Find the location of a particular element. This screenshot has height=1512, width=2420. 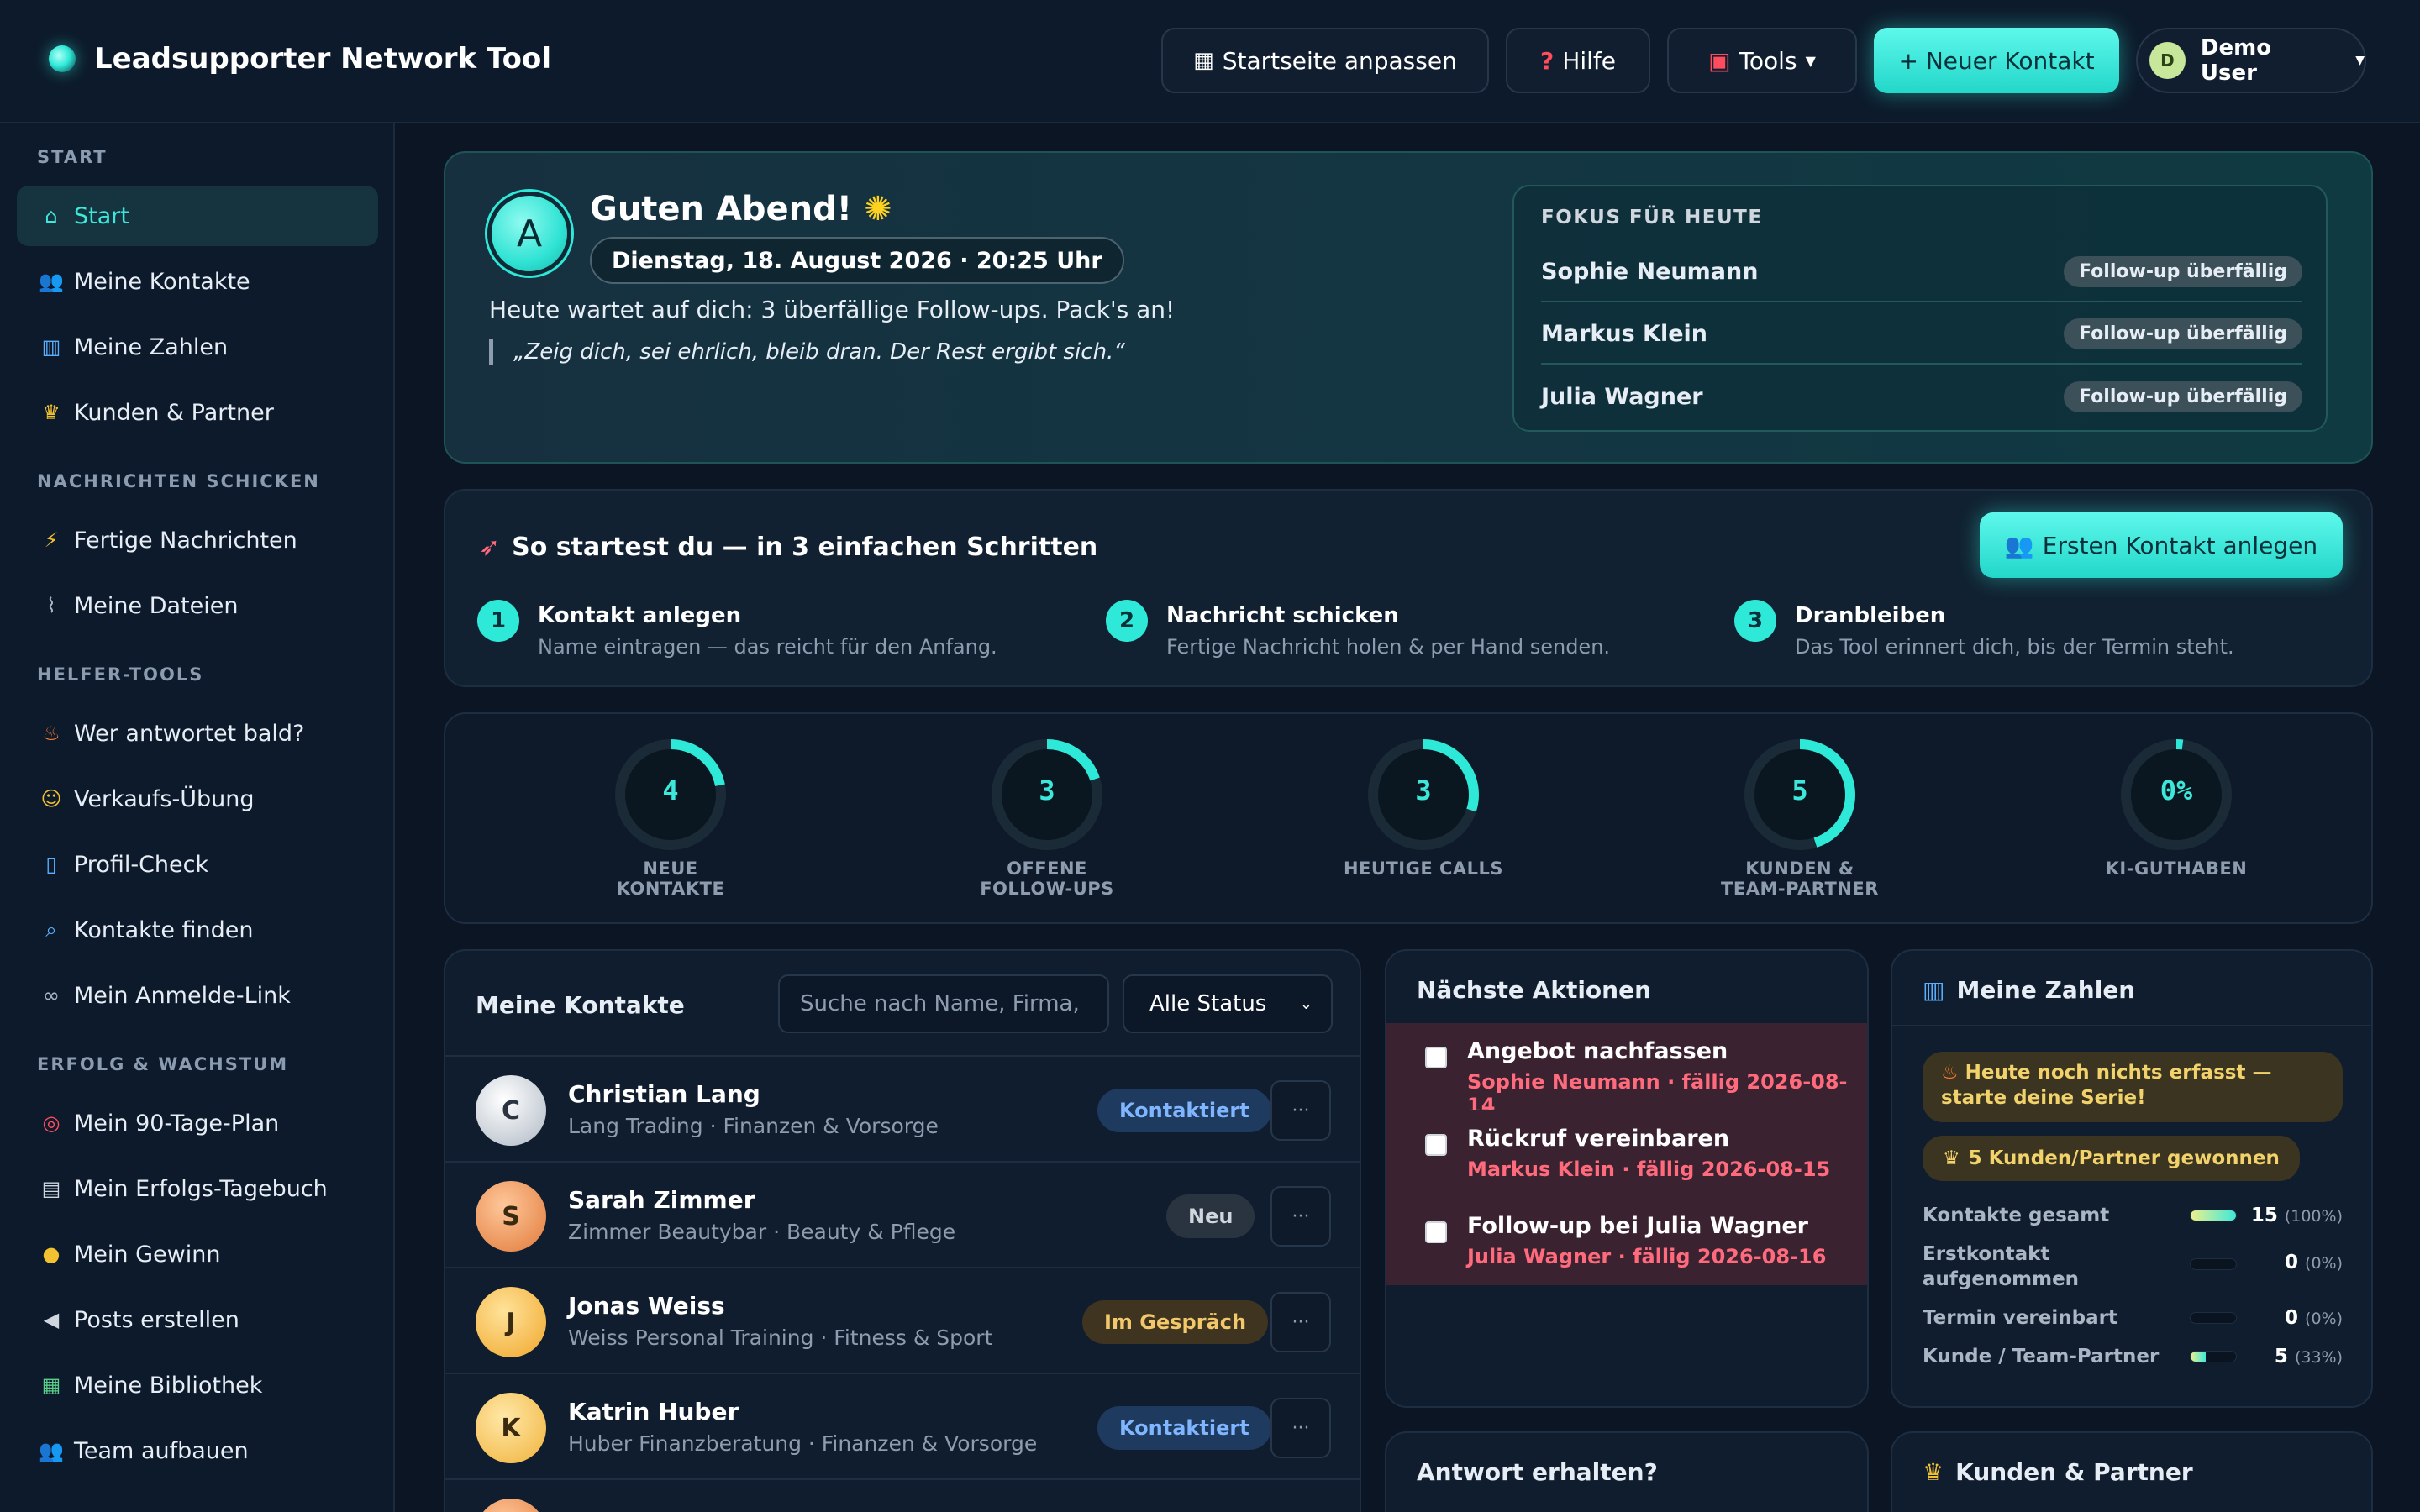

status-badge: Im Gespräch is located at coordinates (1175, 1322).